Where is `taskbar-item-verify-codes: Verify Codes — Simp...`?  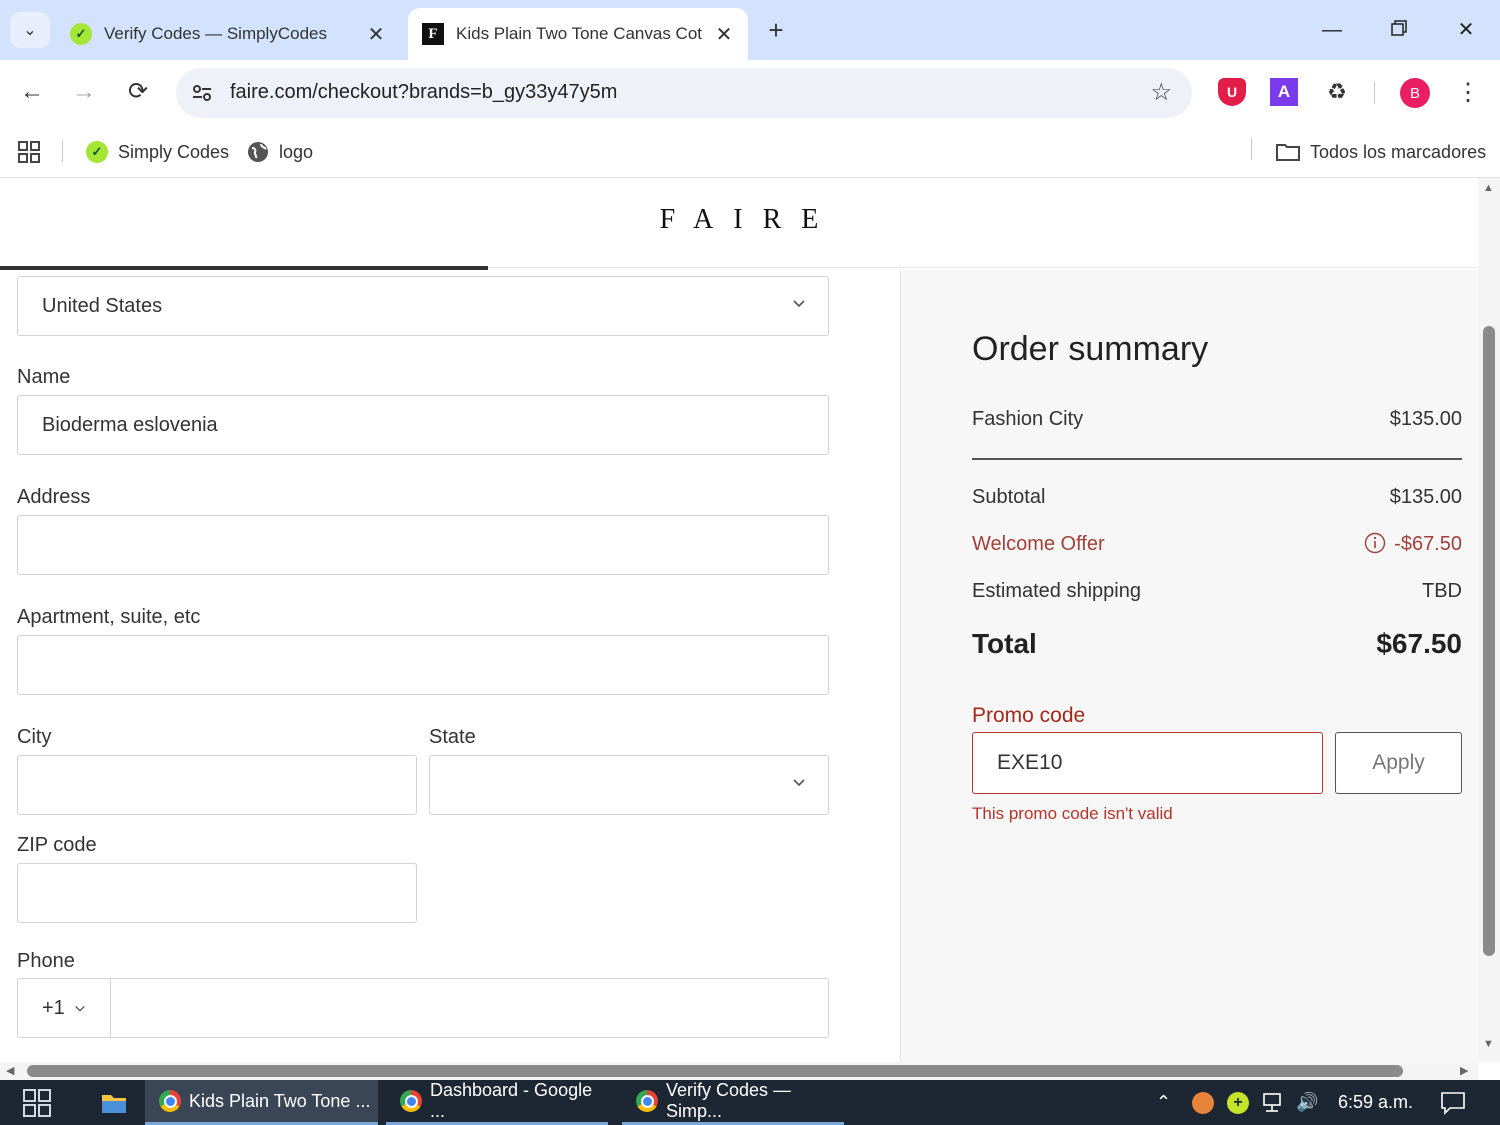 taskbar-item-verify-codes: Verify Codes — Simp... is located at coordinates (733, 1102).